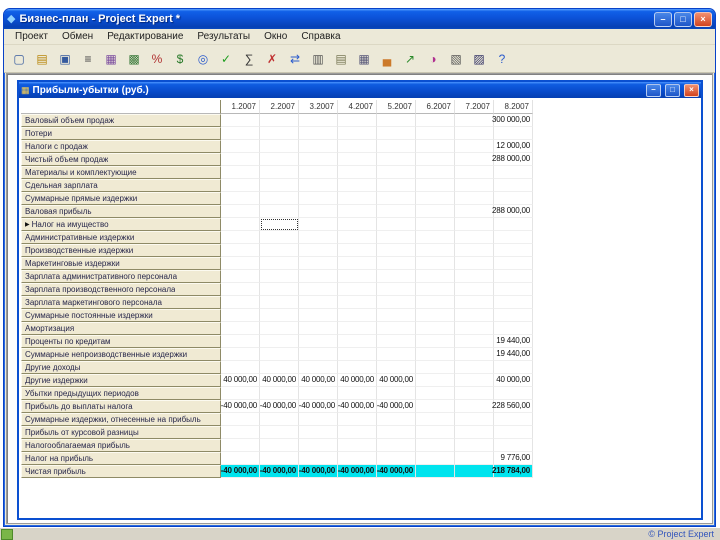 This screenshot has width=720, height=540. What do you see at coordinates (121, 172) in the screenshot?
I see `row-label: Материалы и комплектующие` at bounding box center [121, 172].